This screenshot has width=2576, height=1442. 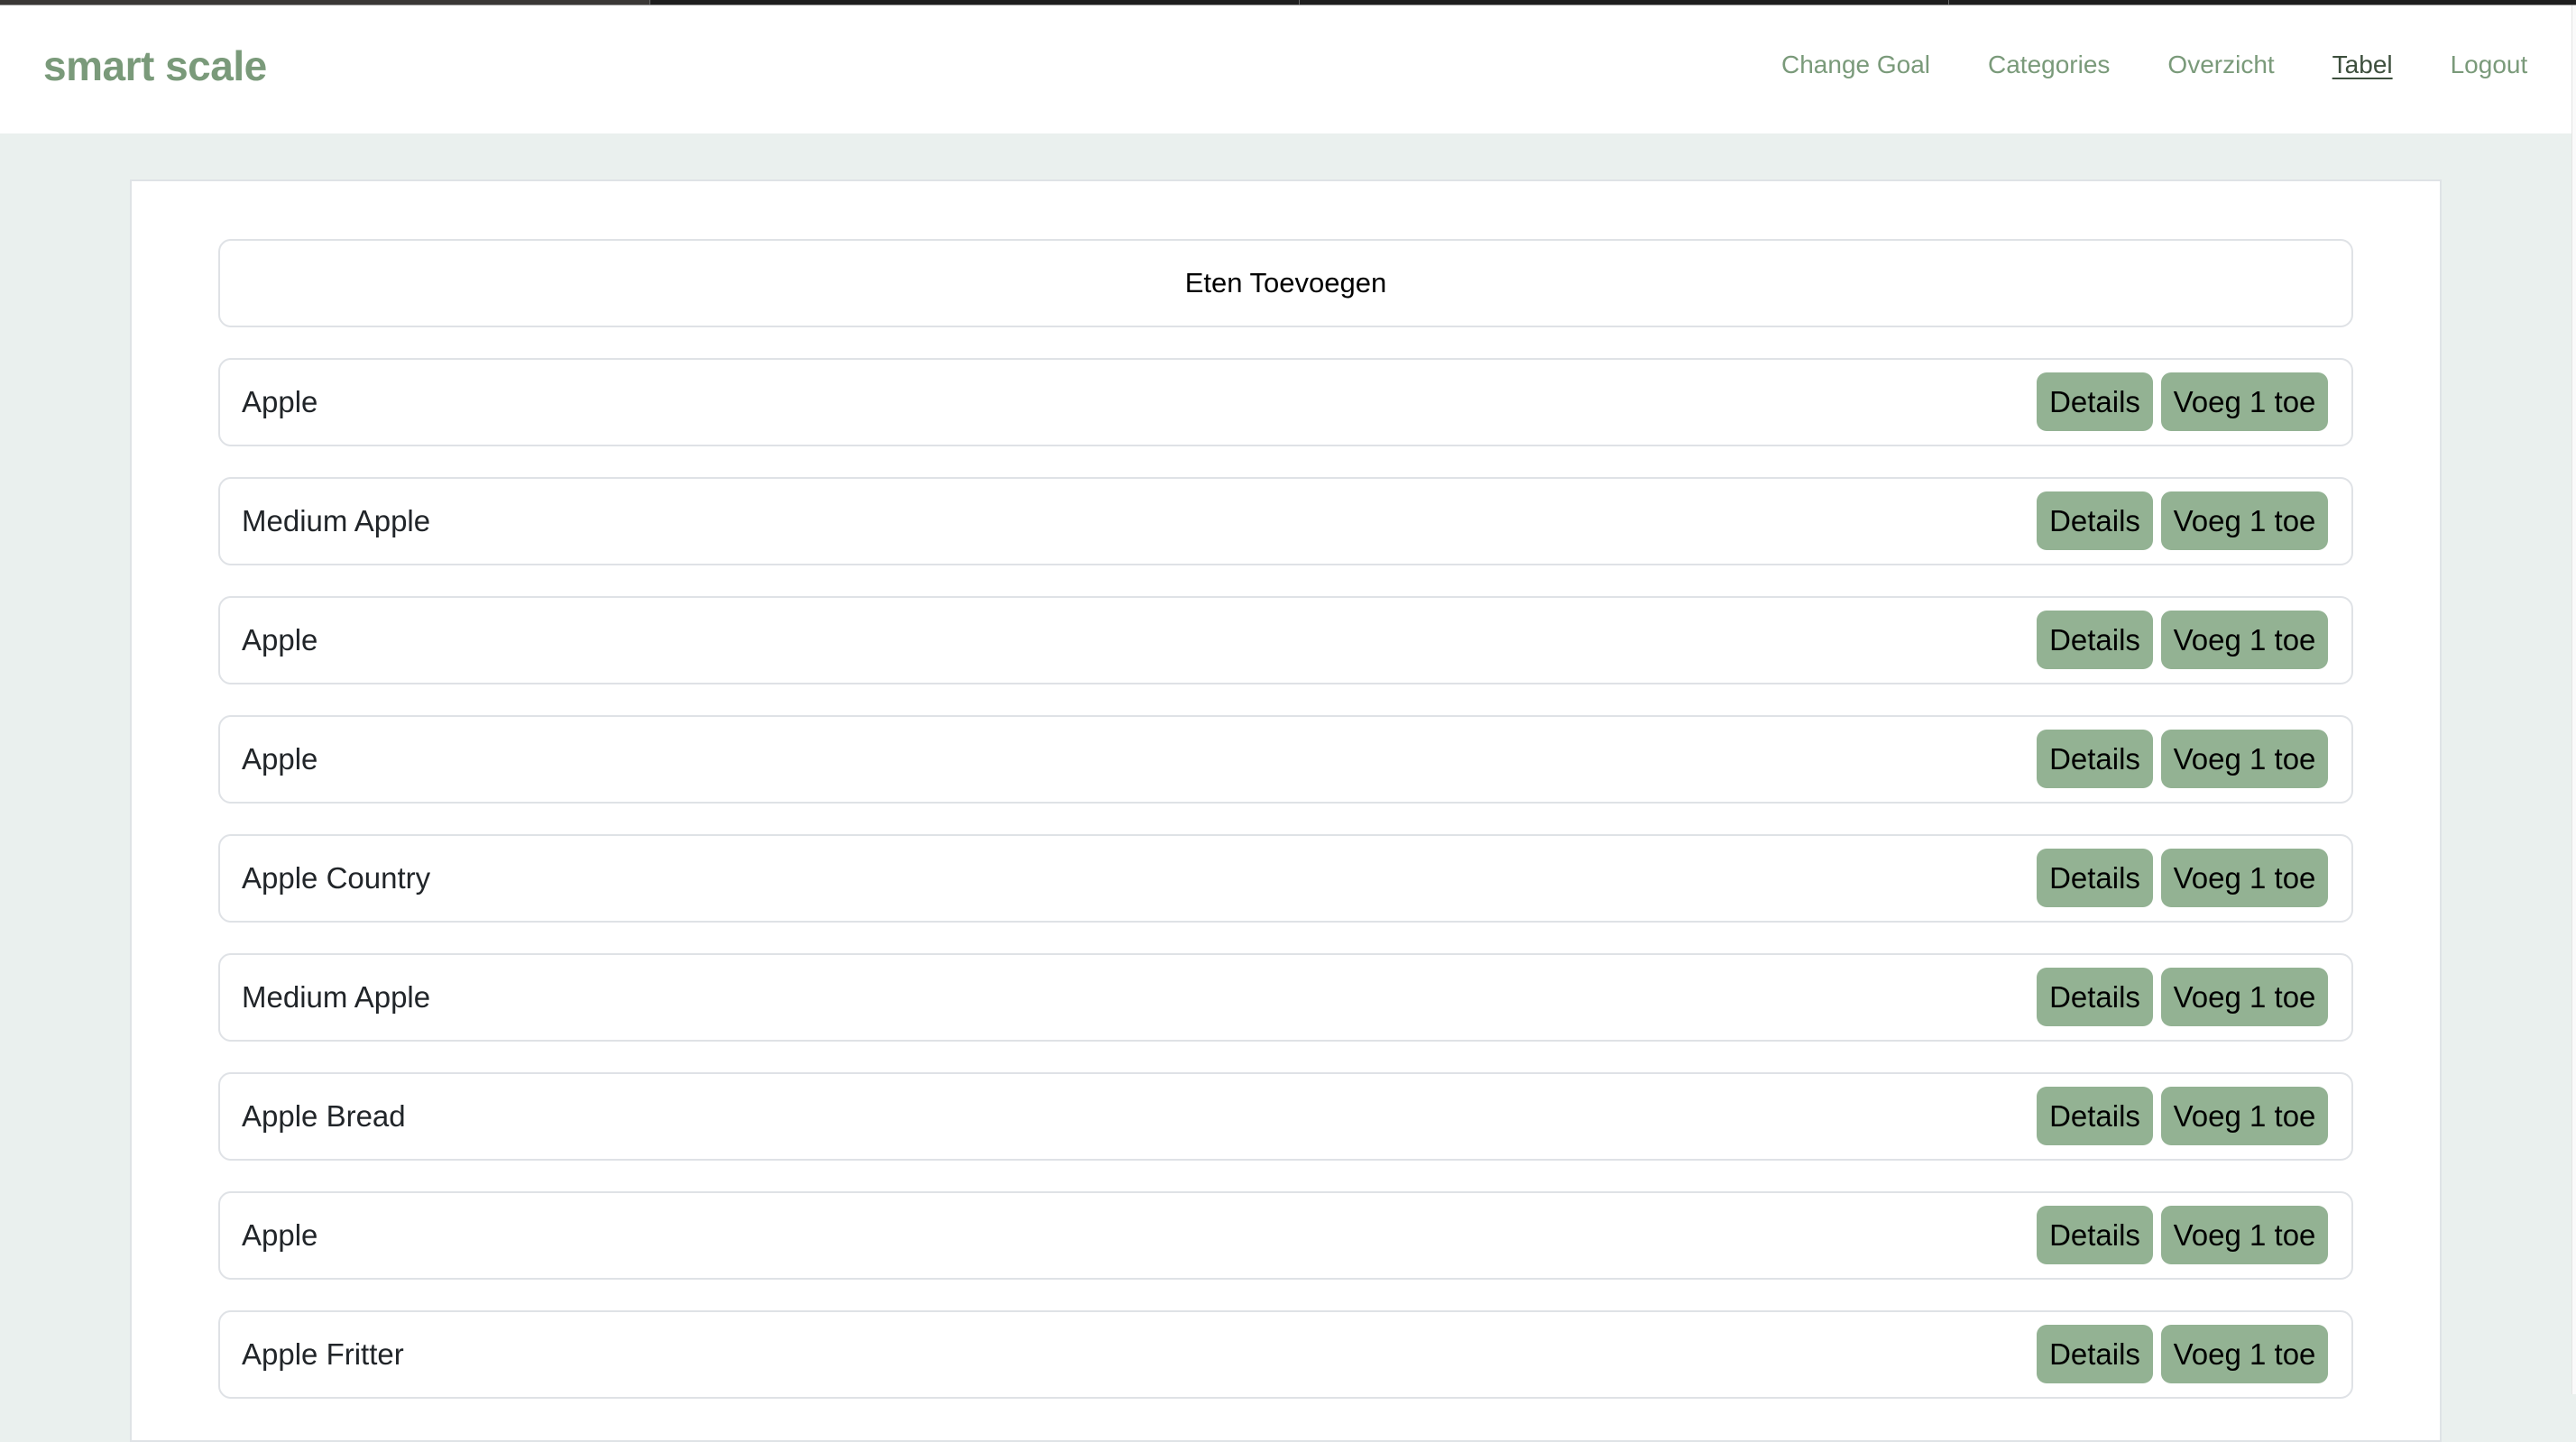 What do you see at coordinates (155, 65) in the screenshot?
I see `brand-logo: smart scale` at bounding box center [155, 65].